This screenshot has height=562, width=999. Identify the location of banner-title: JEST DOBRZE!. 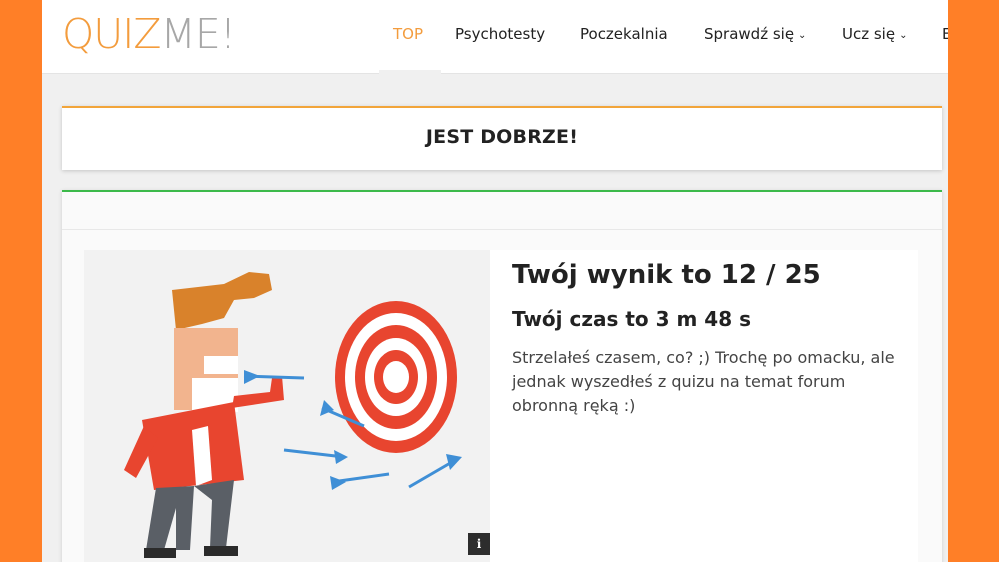
(502, 137).